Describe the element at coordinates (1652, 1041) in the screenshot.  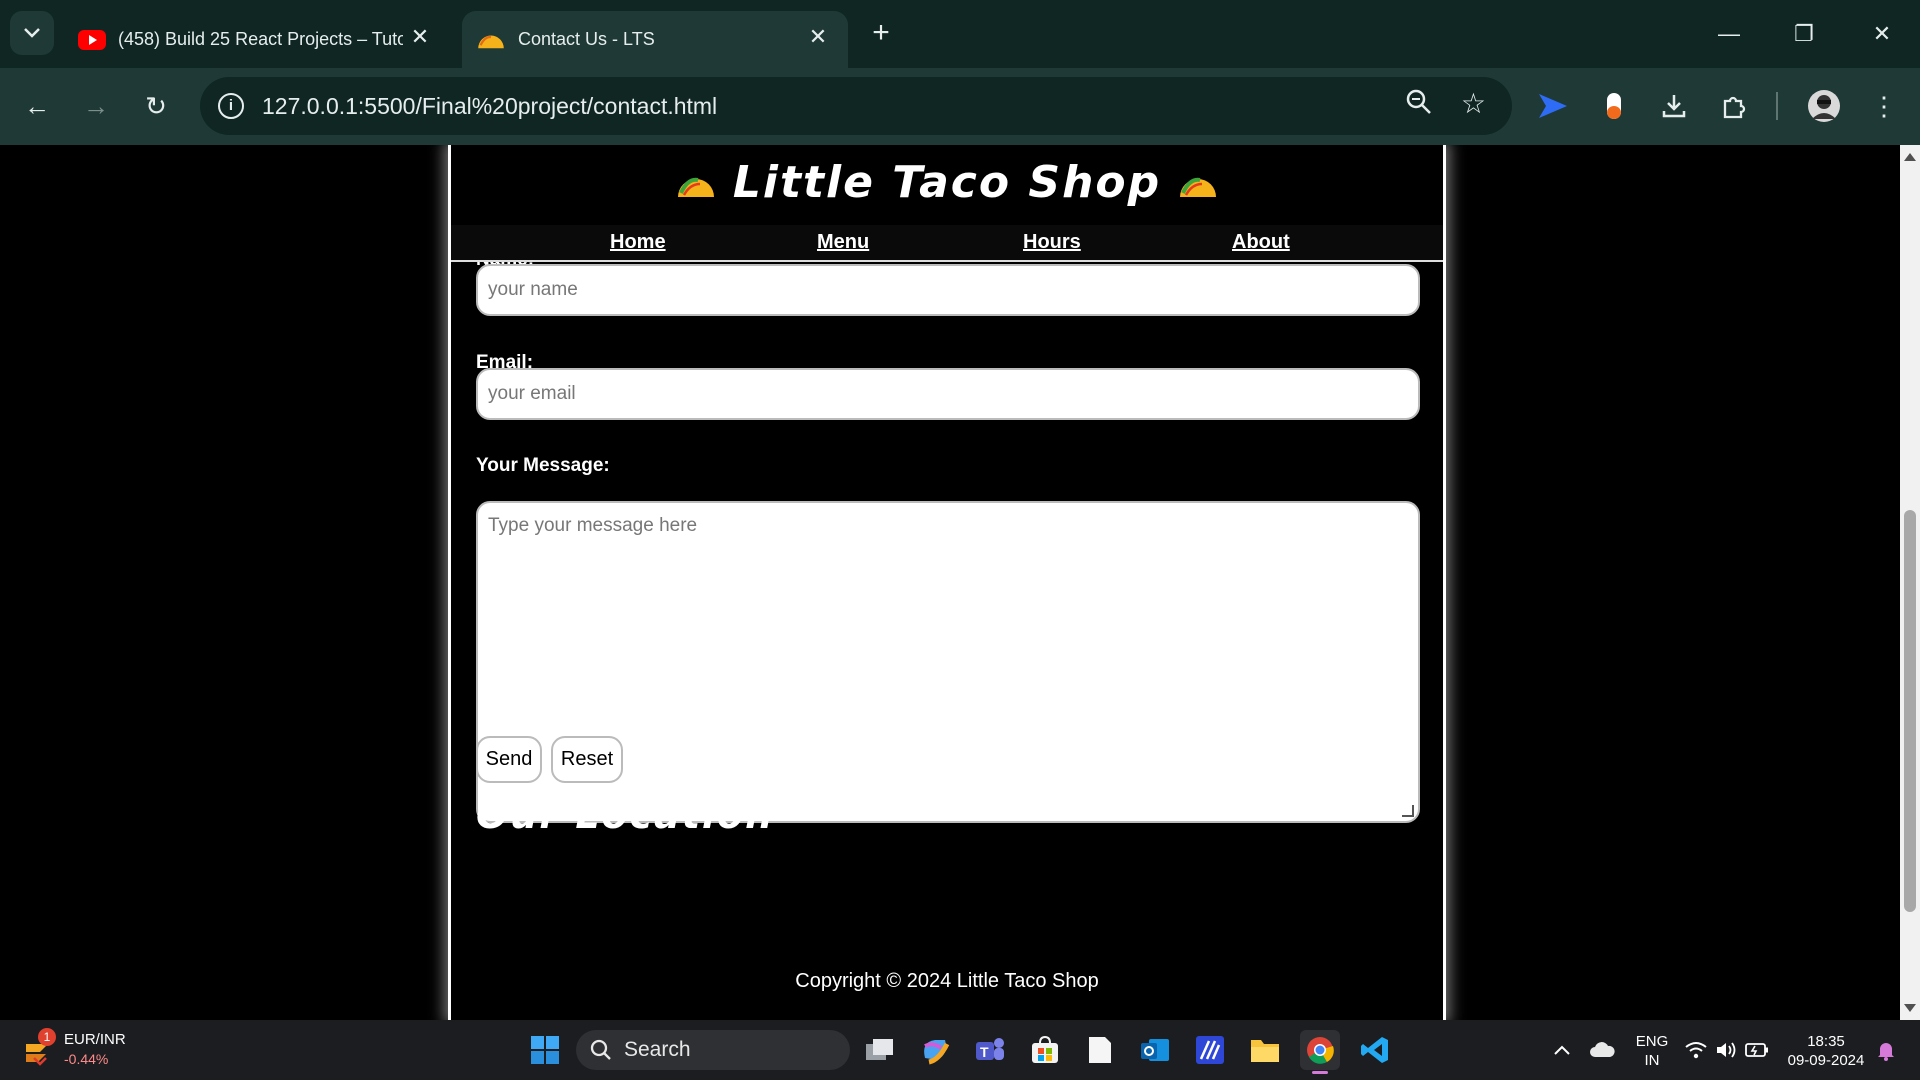
I see `lang-top: ENG` at that location.